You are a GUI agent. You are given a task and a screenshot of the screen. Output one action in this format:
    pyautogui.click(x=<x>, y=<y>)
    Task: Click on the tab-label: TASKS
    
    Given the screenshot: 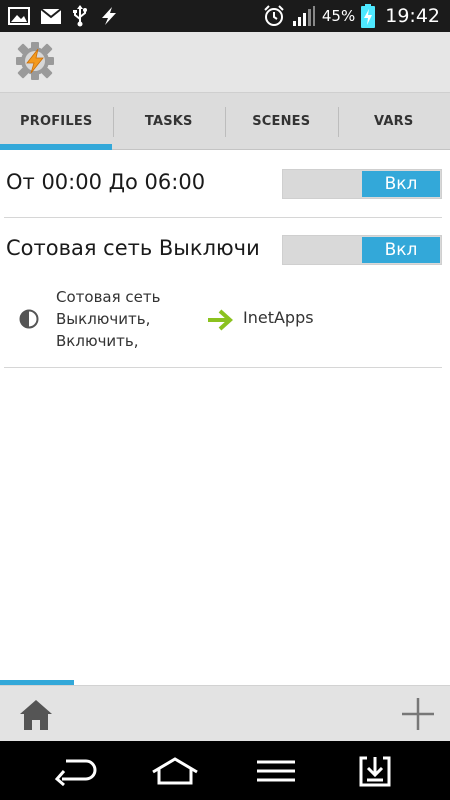 What is the action you would take?
    pyautogui.click(x=168, y=121)
    